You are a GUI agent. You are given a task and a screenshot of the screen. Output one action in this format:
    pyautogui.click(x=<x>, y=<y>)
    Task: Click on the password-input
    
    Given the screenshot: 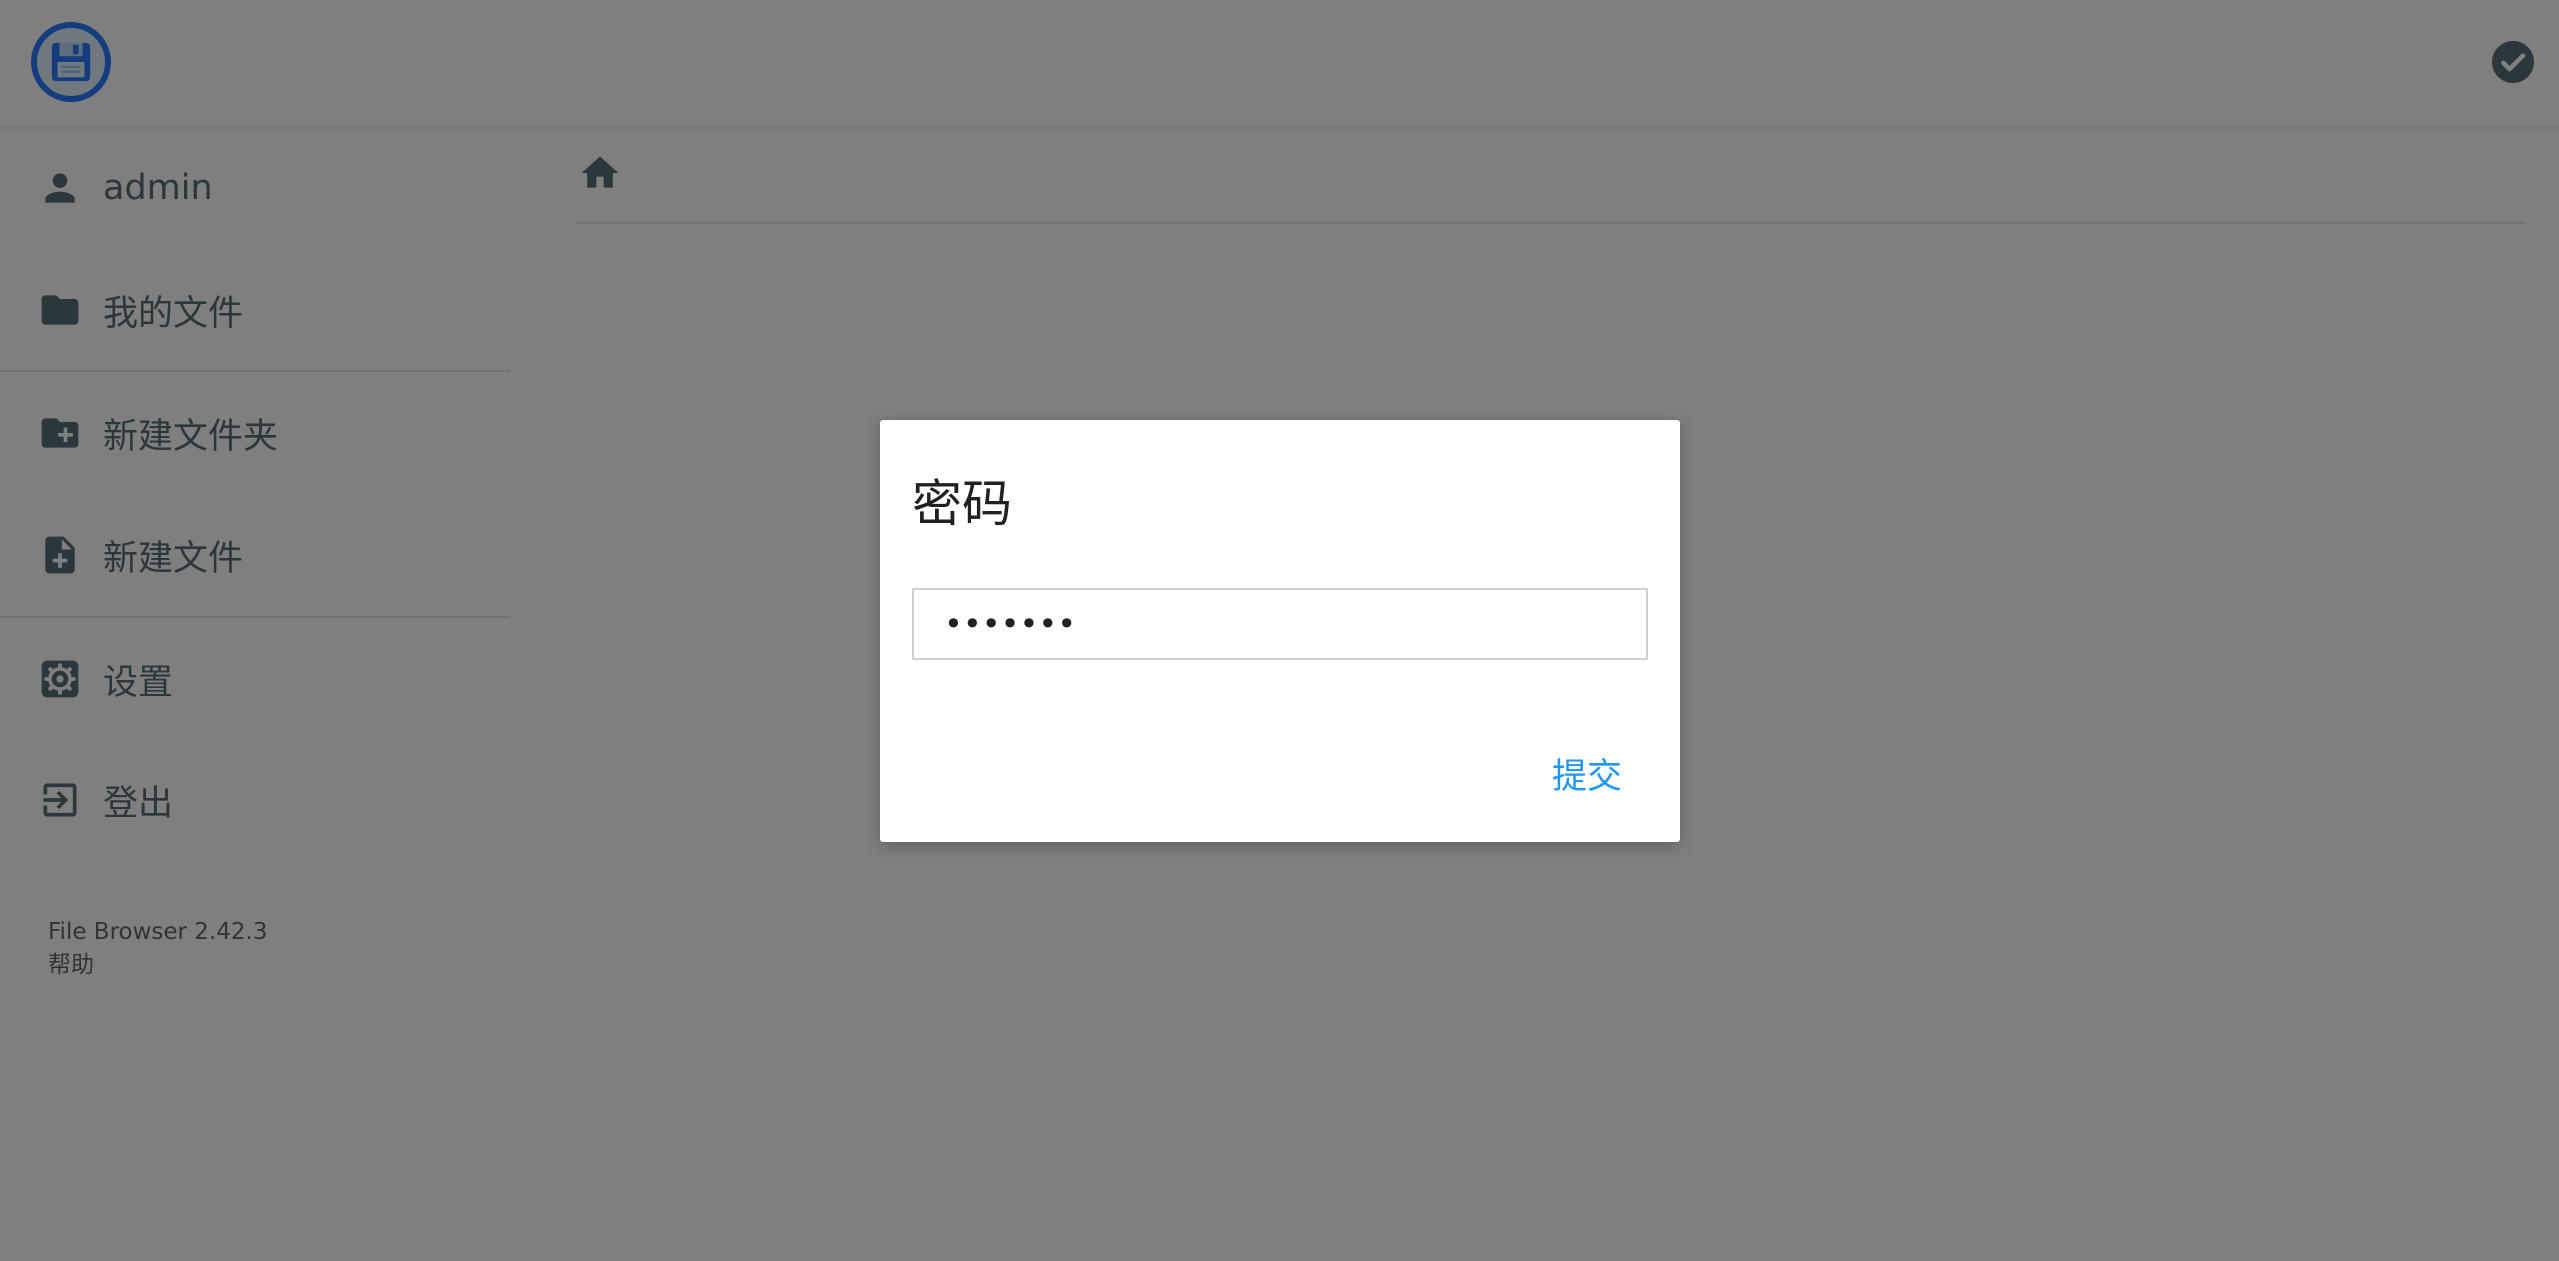 What is the action you would take?
    pyautogui.click(x=1280, y=624)
    